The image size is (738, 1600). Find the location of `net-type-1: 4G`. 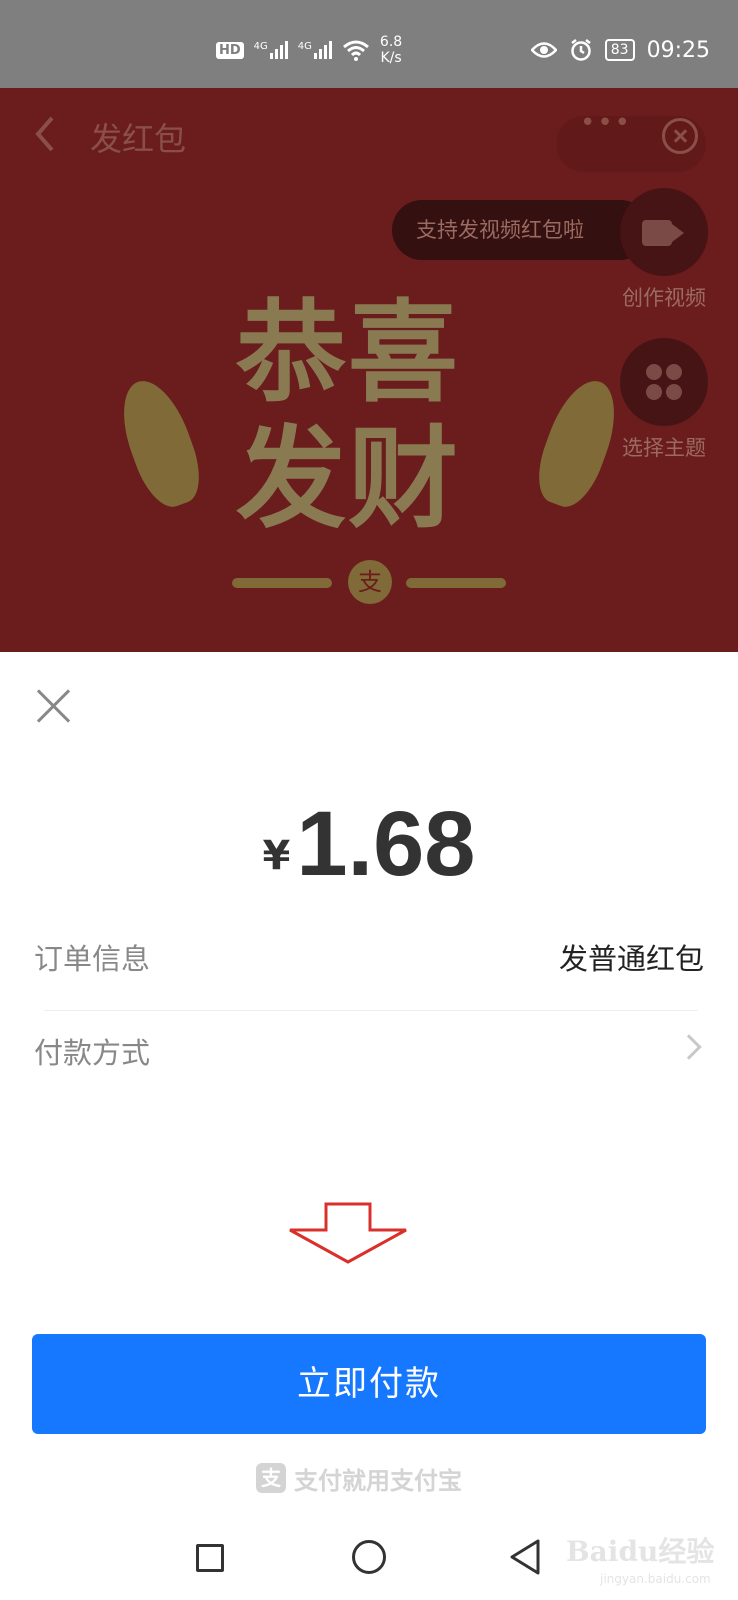

net-type-1: 4G is located at coordinates (260, 46).